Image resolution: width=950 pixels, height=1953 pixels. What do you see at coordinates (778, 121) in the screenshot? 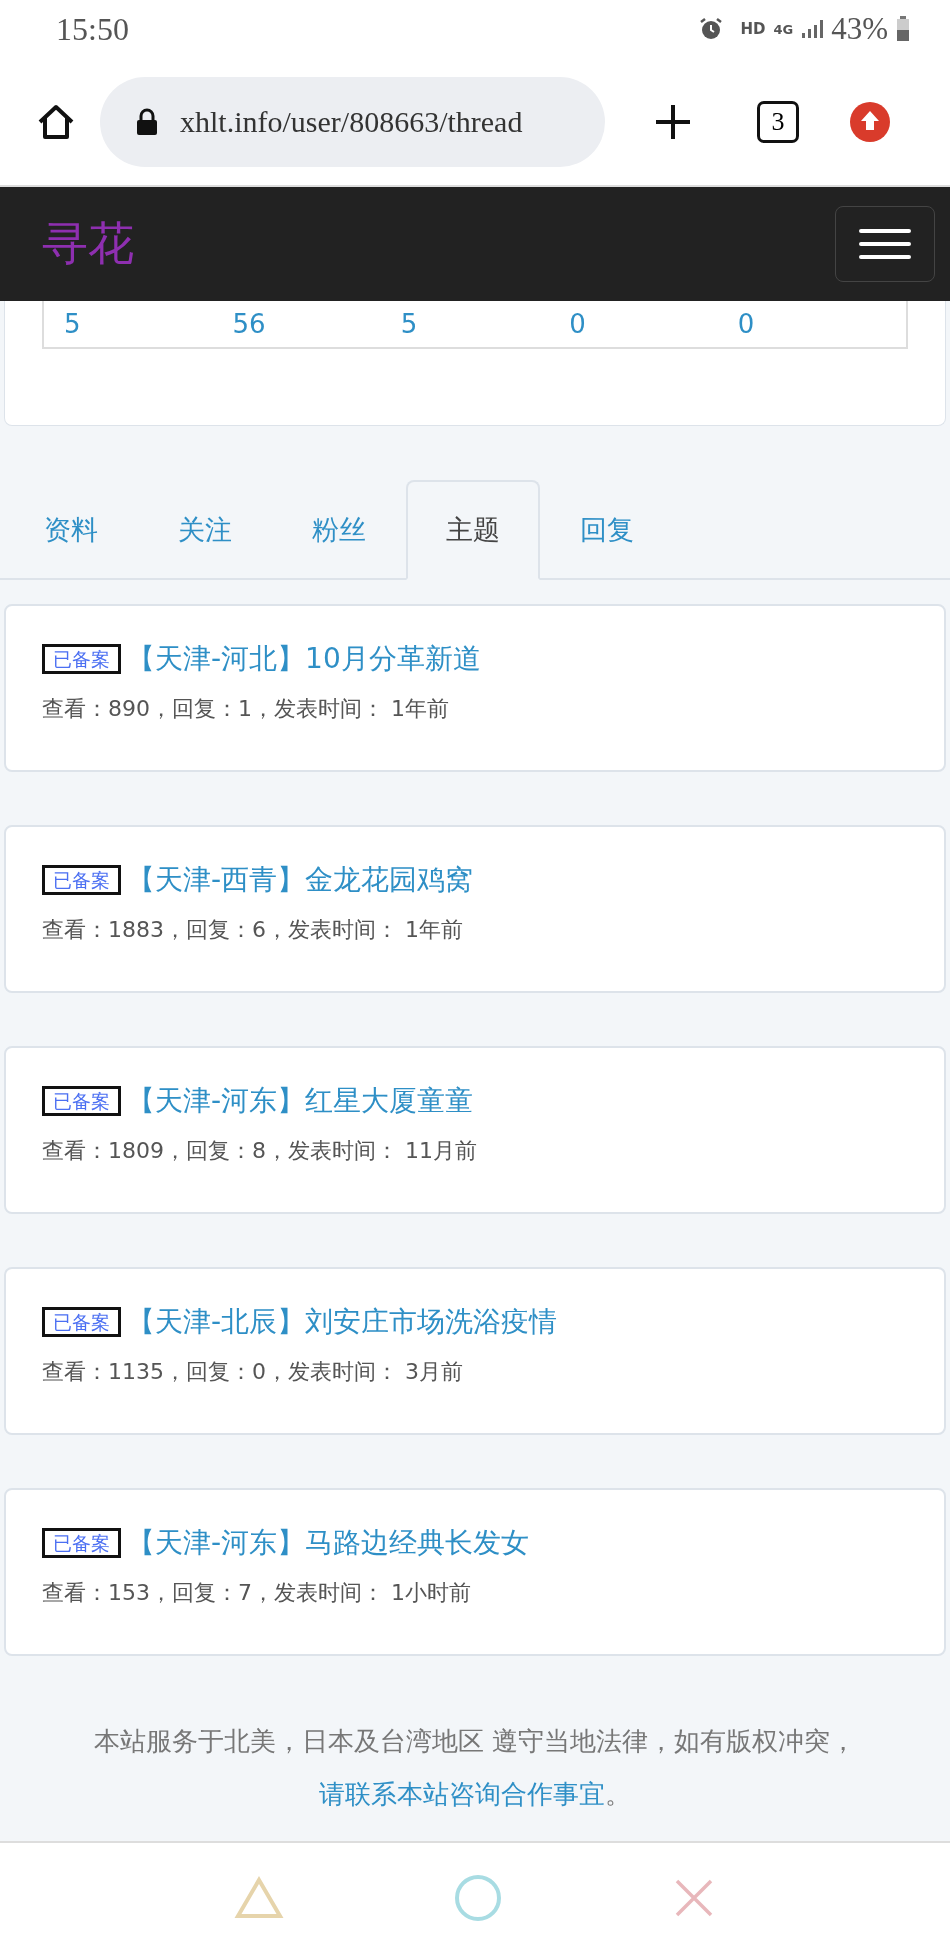
I see `tab-count-button: 3` at bounding box center [778, 121].